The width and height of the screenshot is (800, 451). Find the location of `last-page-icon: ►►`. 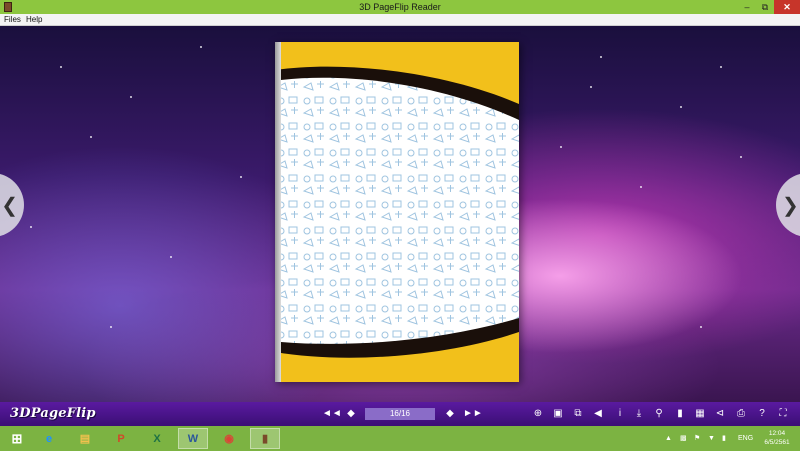

last-page-icon: ►► is located at coordinates (473, 414).